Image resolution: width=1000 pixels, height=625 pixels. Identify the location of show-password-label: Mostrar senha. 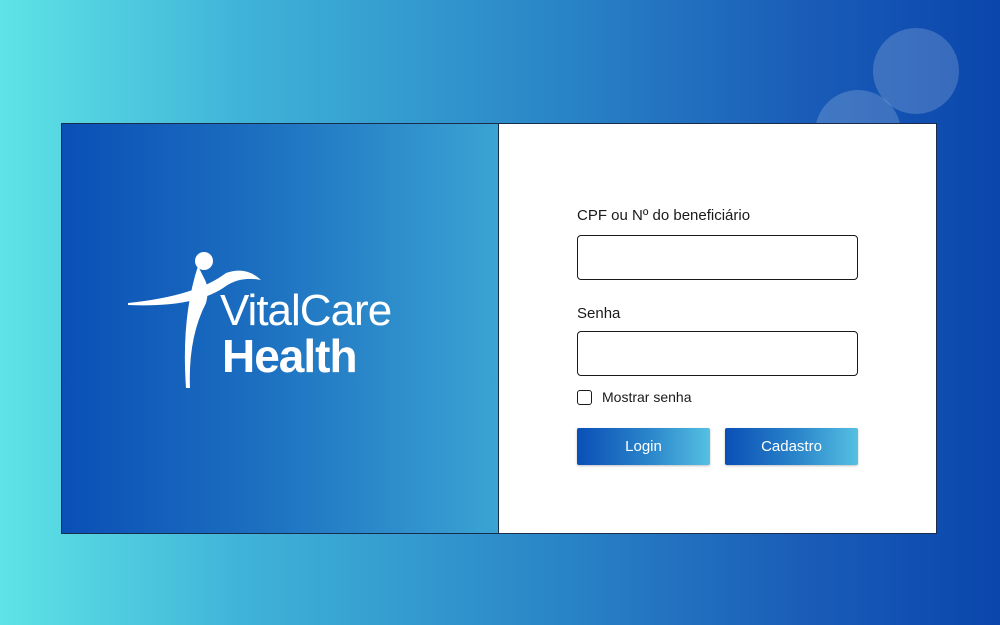
(647, 397).